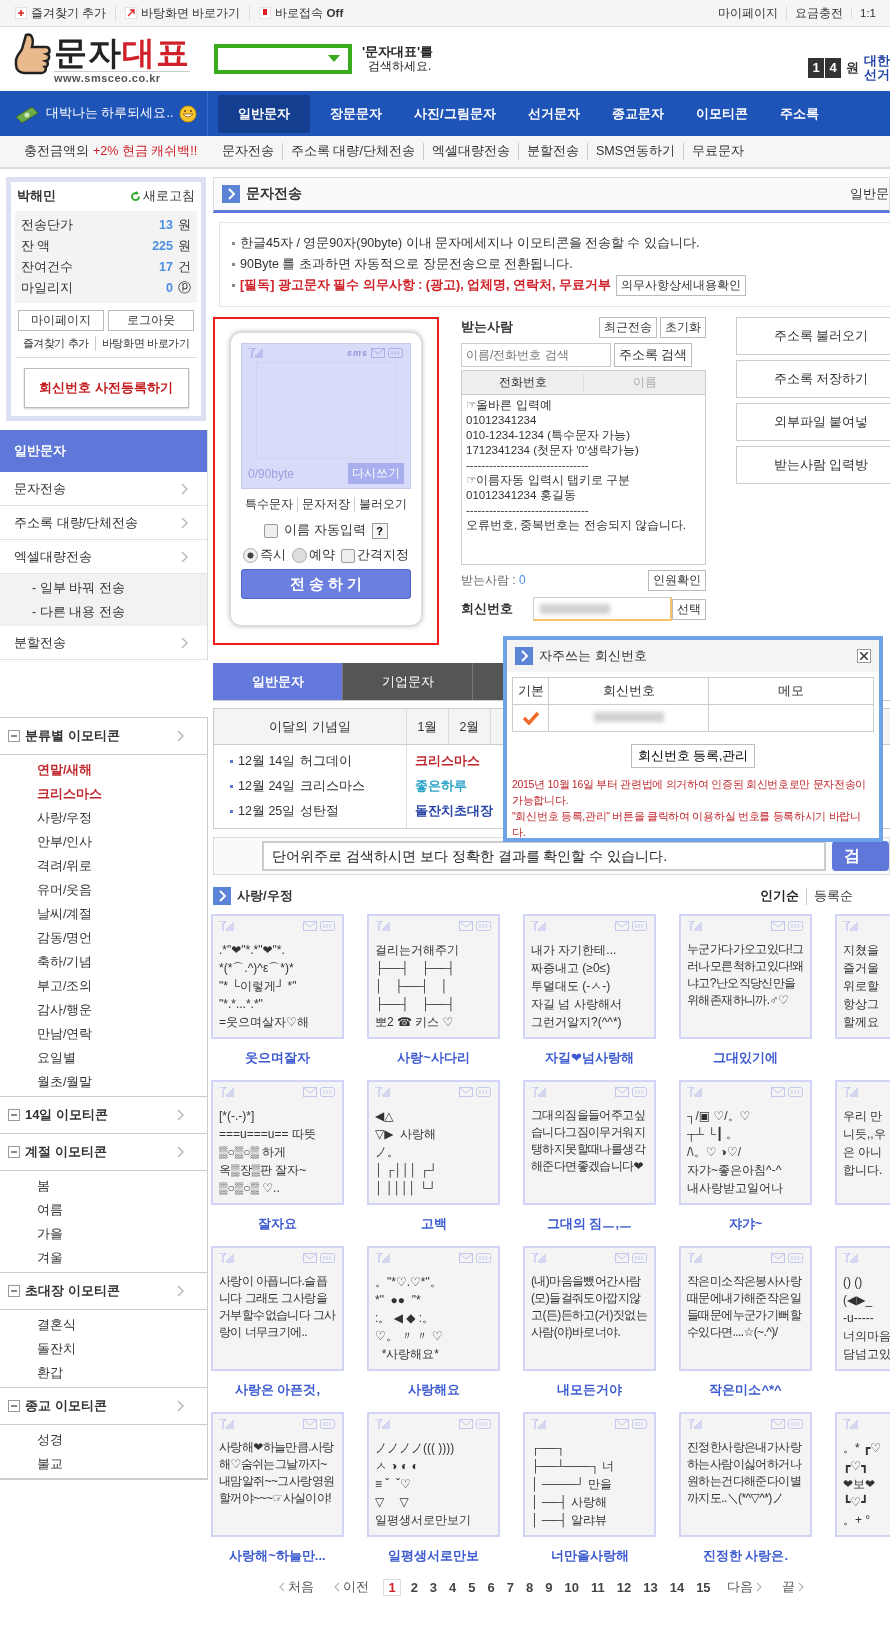 This screenshot has height=1629, width=890. I want to click on emoticon-text: 담넘고있, so click(866, 1354).